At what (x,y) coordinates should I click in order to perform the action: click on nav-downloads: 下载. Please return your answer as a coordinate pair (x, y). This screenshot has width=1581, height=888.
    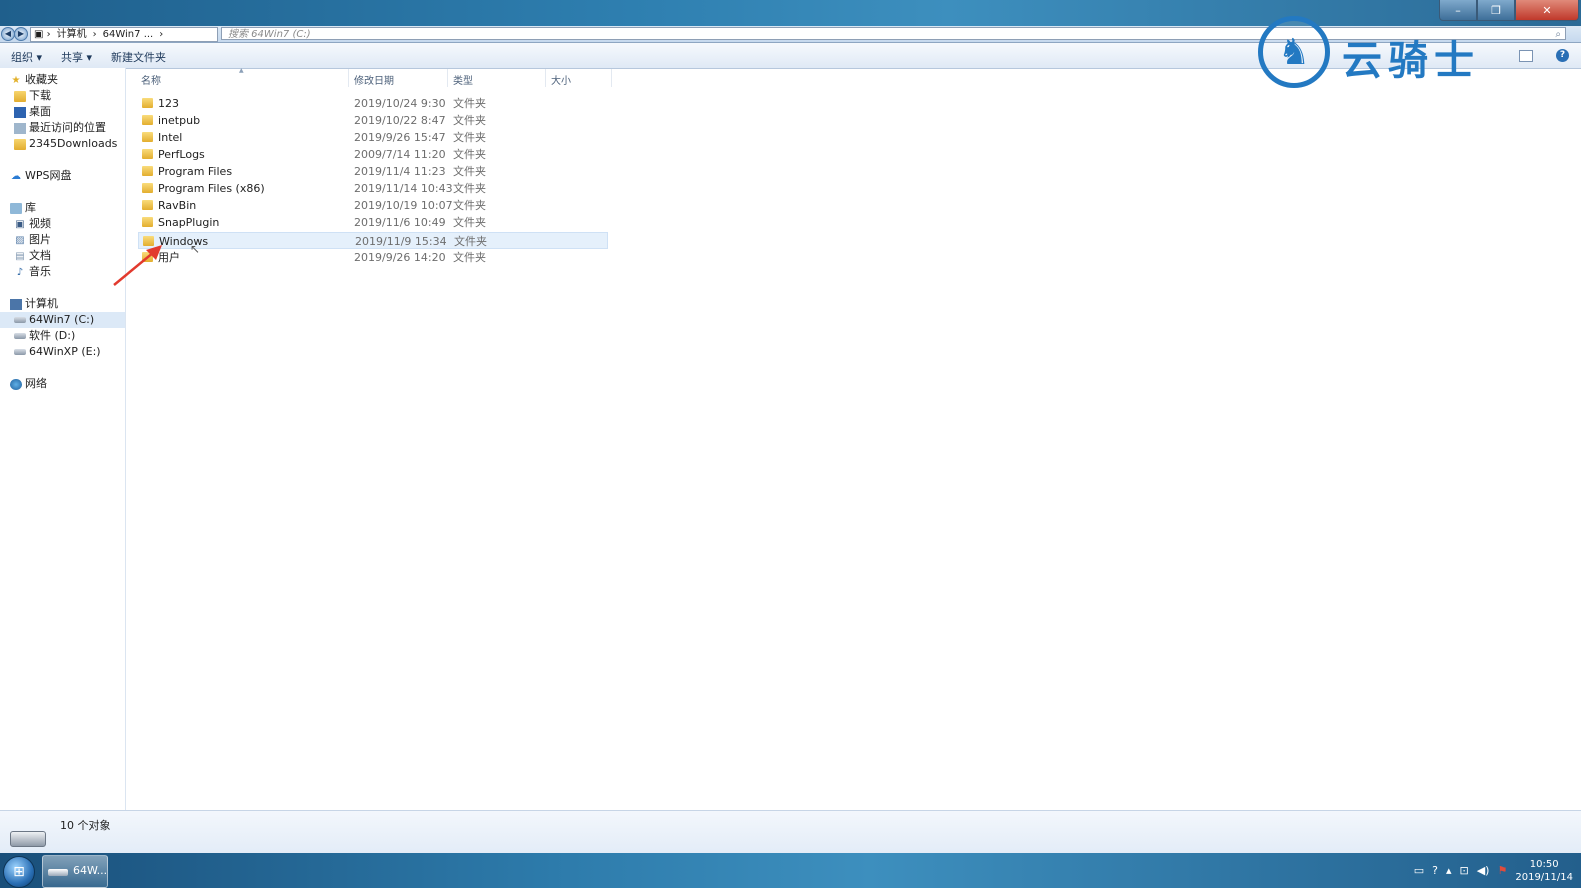
    Looking at the image, I should click on (32, 96).